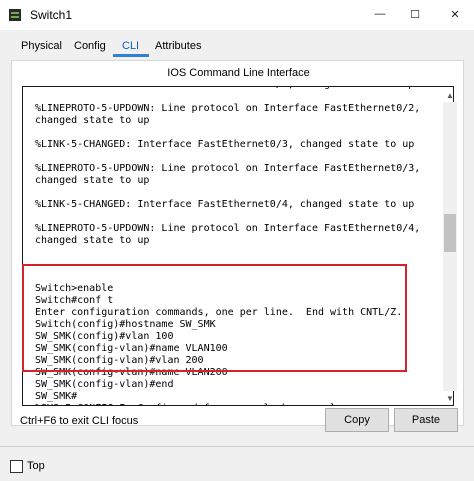 This screenshot has width=474, height=481. Describe the element at coordinates (357, 420) in the screenshot. I see `copy-button: Copy` at that location.